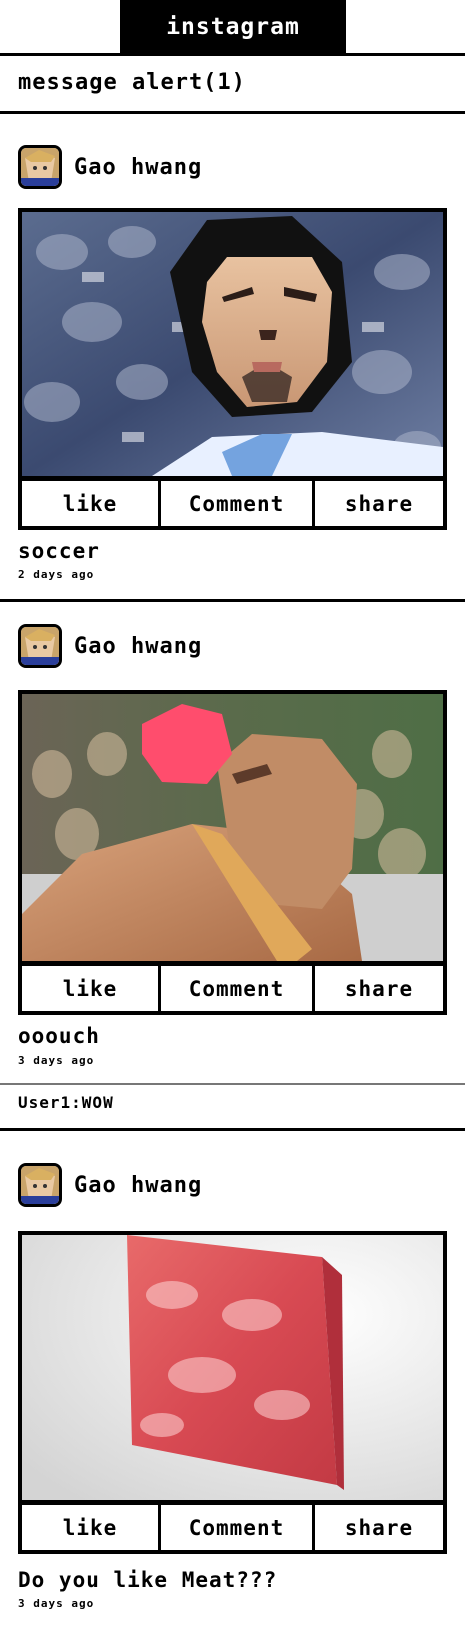 This screenshot has height=1648, width=465. Describe the element at coordinates (132, 82) in the screenshot. I see `message-alert-link: message alert(1)` at that location.